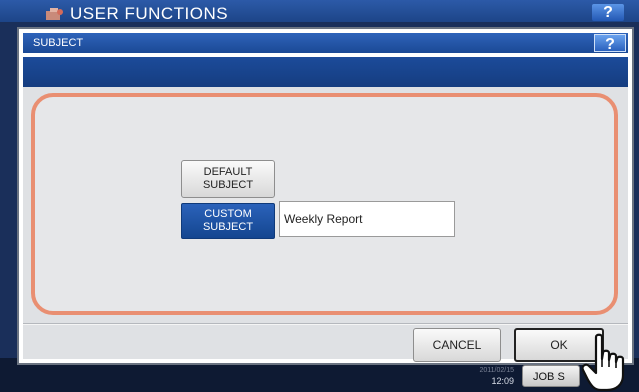  What do you see at coordinates (367, 219) in the screenshot?
I see `custom-subject-input` at bounding box center [367, 219].